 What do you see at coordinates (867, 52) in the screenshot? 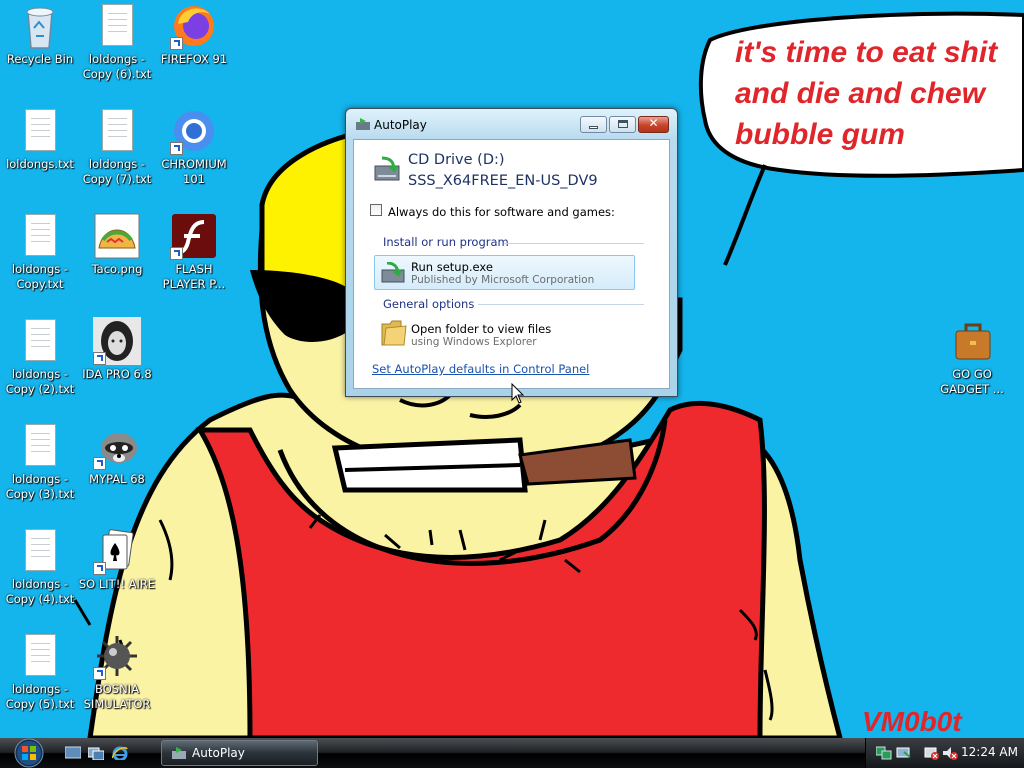
I see `speech-line-1: it's time to eat shit` at bounding box center [867, 52].